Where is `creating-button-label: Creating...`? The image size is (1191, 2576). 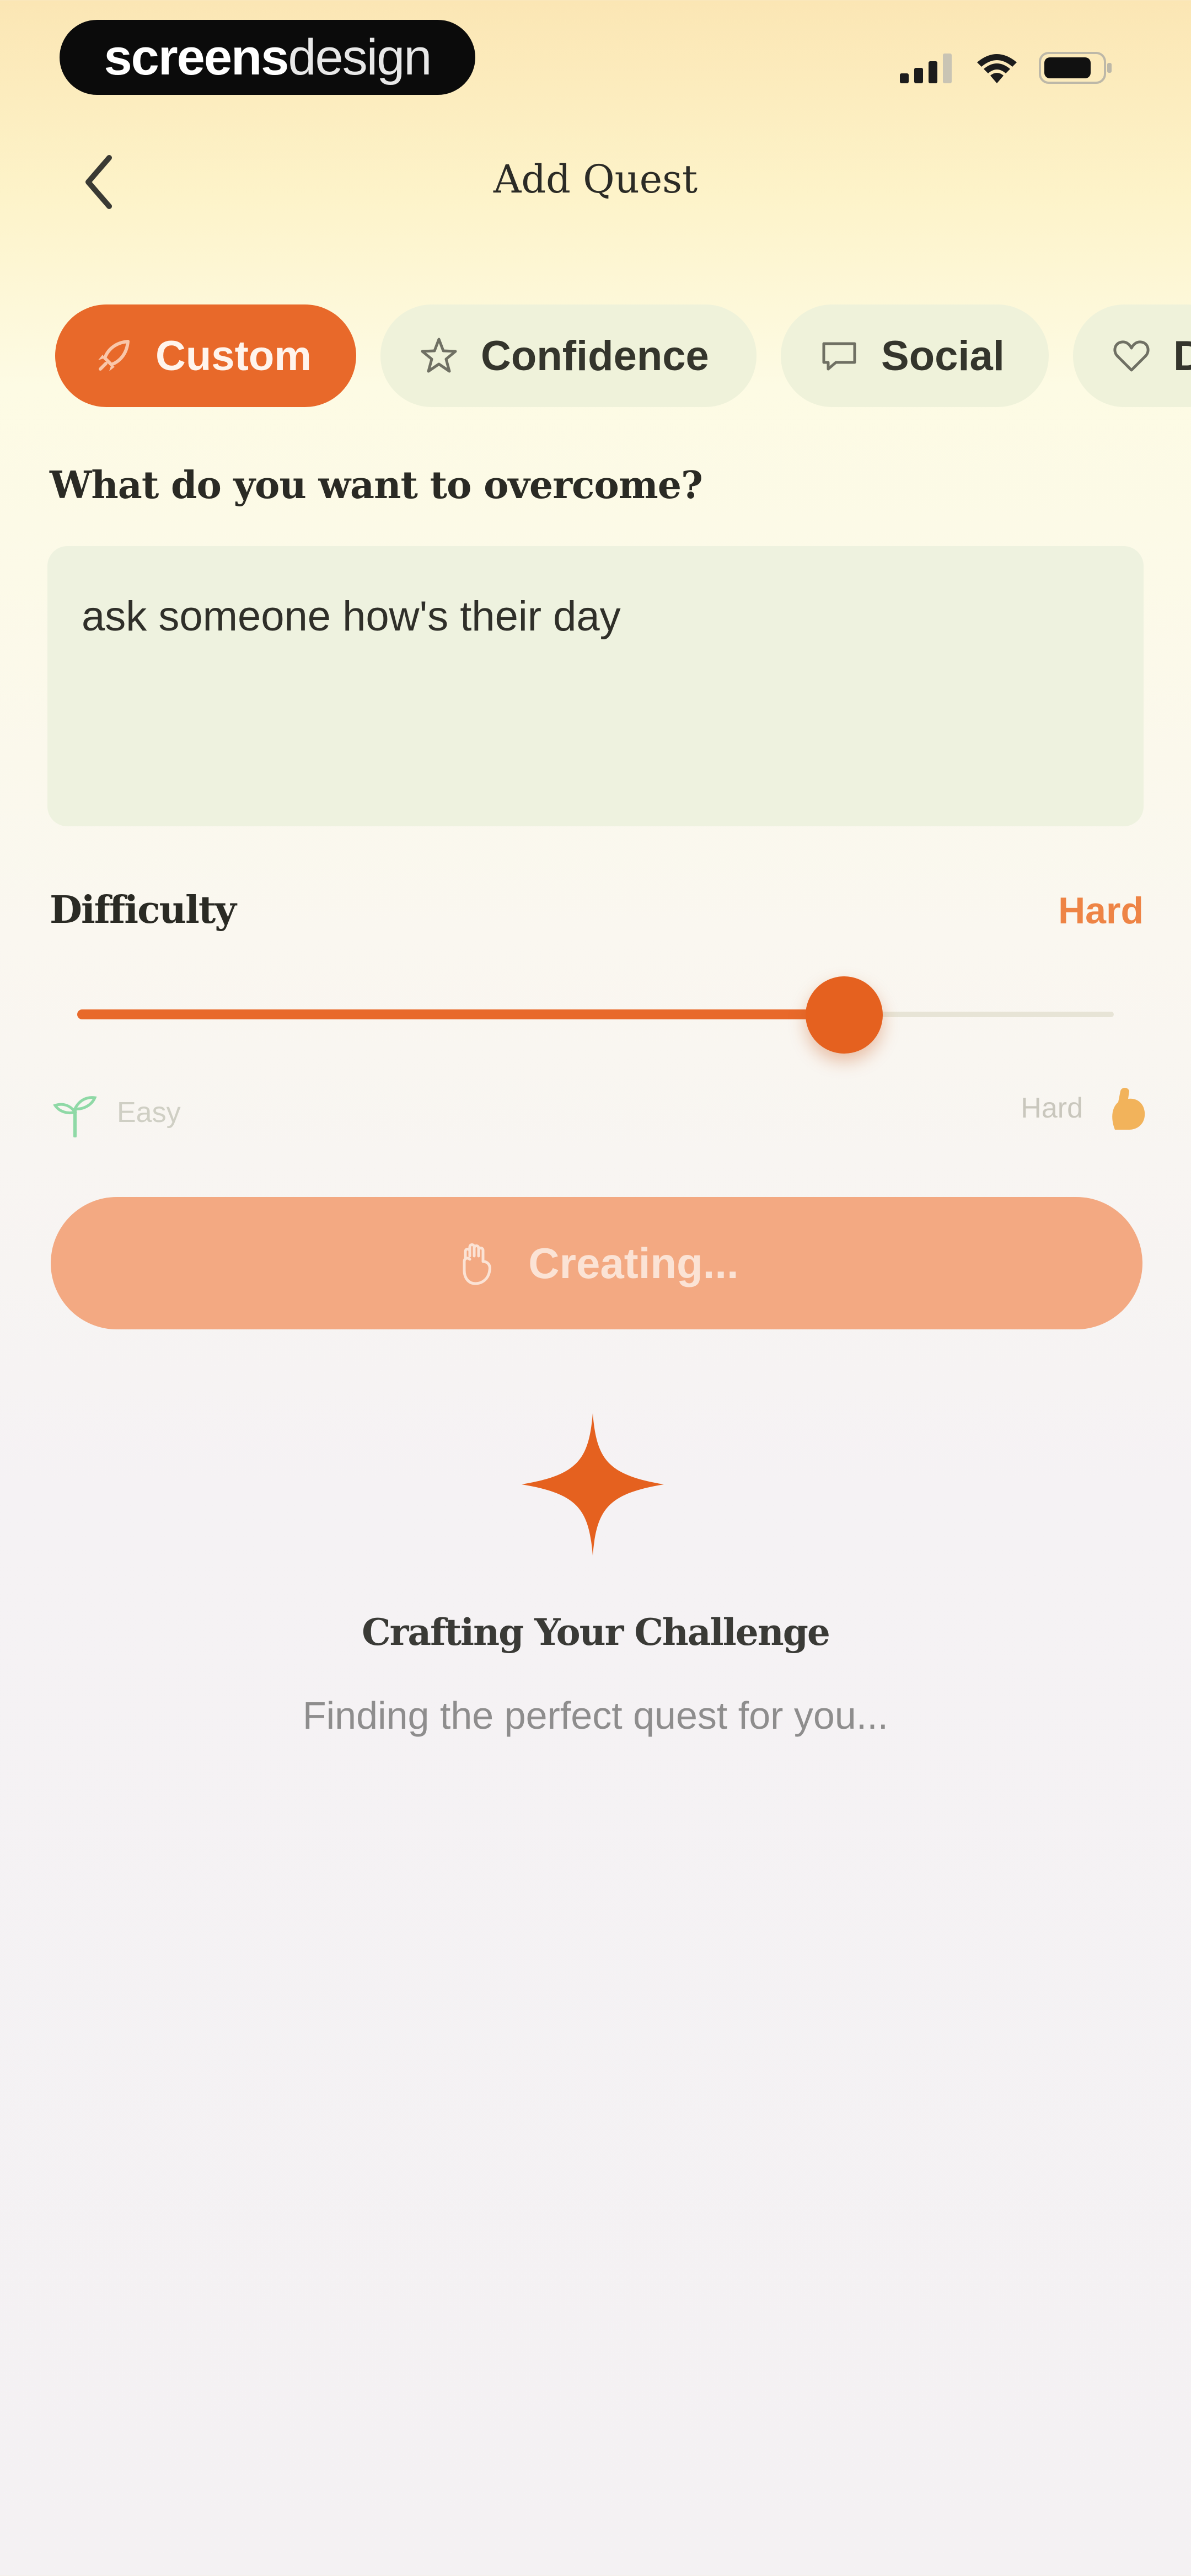 creating-button-label: Creating... is located at coordinates (633, 1262).